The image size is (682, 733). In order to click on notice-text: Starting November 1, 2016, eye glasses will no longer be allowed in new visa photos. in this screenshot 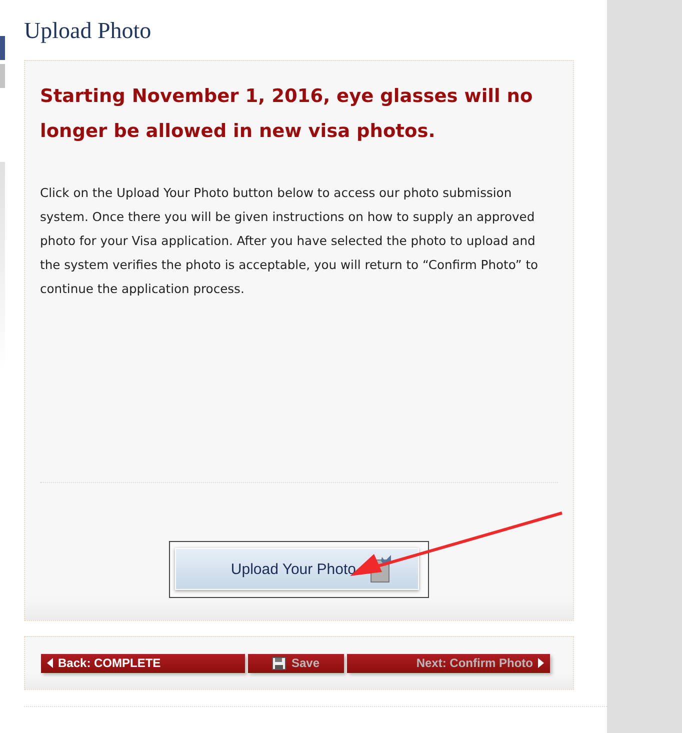, I will do `click(287, 114)`.